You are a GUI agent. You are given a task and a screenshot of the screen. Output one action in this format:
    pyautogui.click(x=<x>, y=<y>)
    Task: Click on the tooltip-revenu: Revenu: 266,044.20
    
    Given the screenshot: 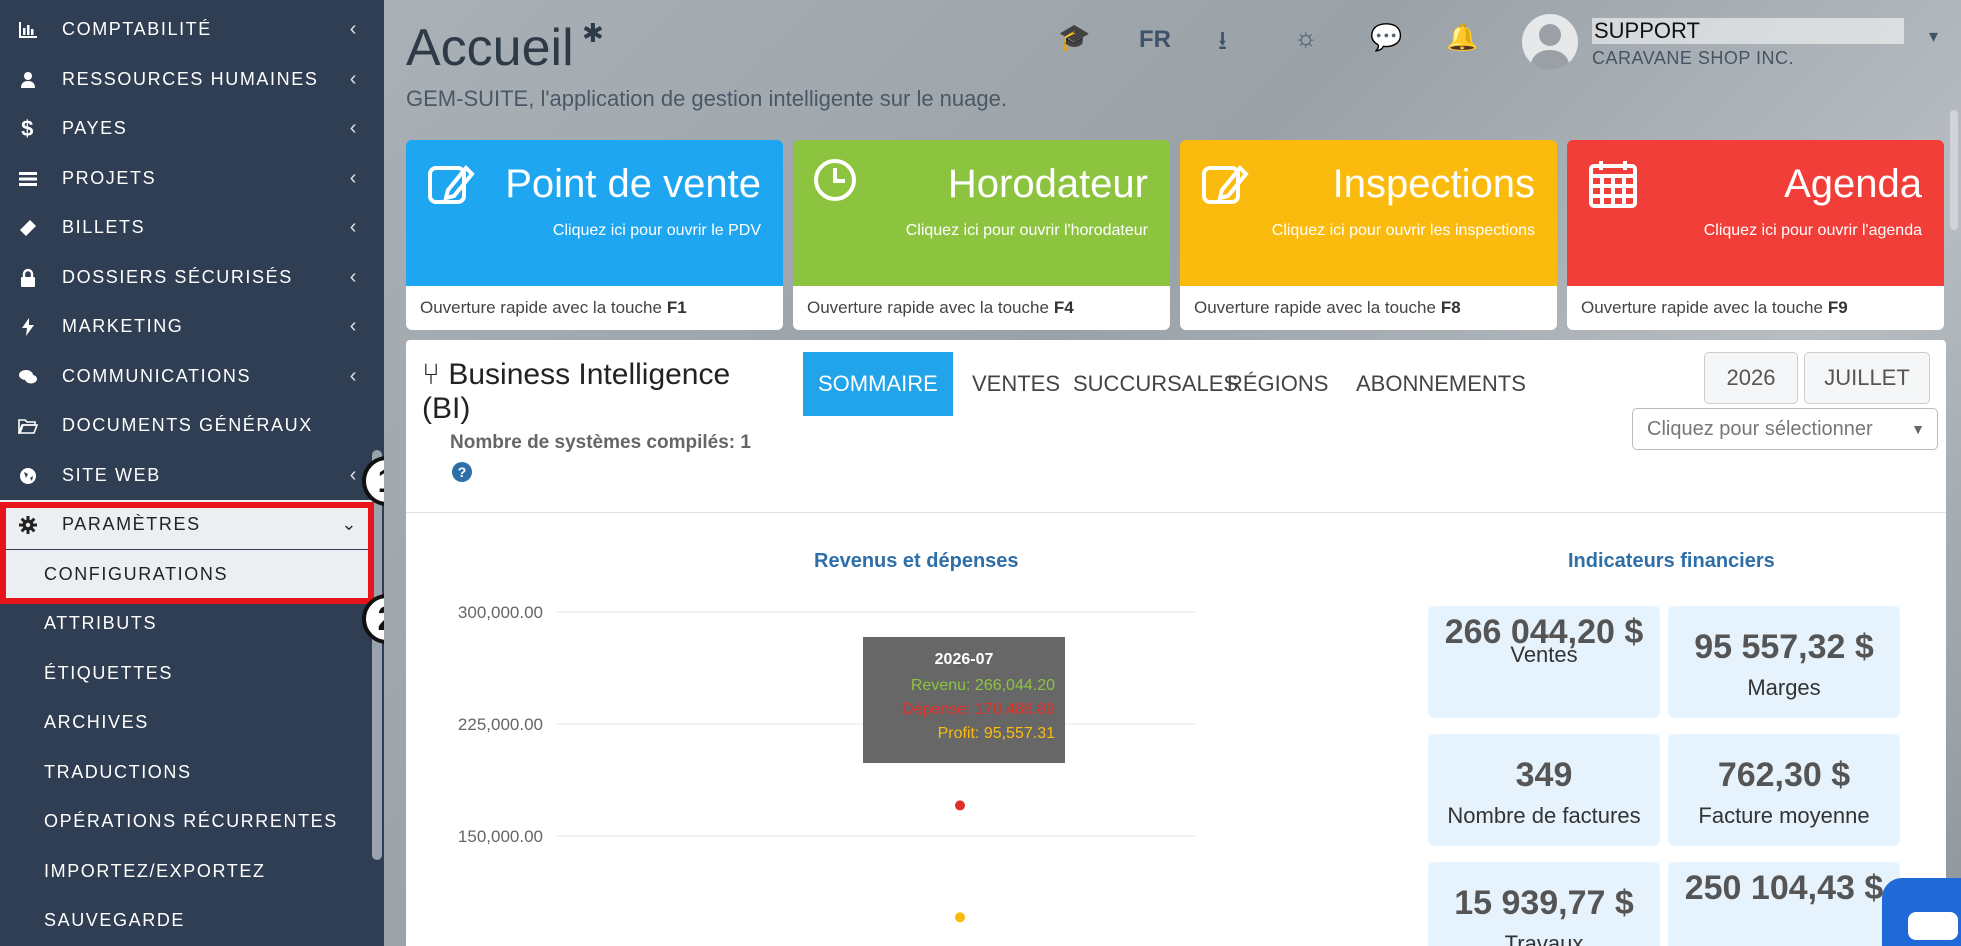 What is the action you would take?
    pyautogui.click(x=983, y=685)
    